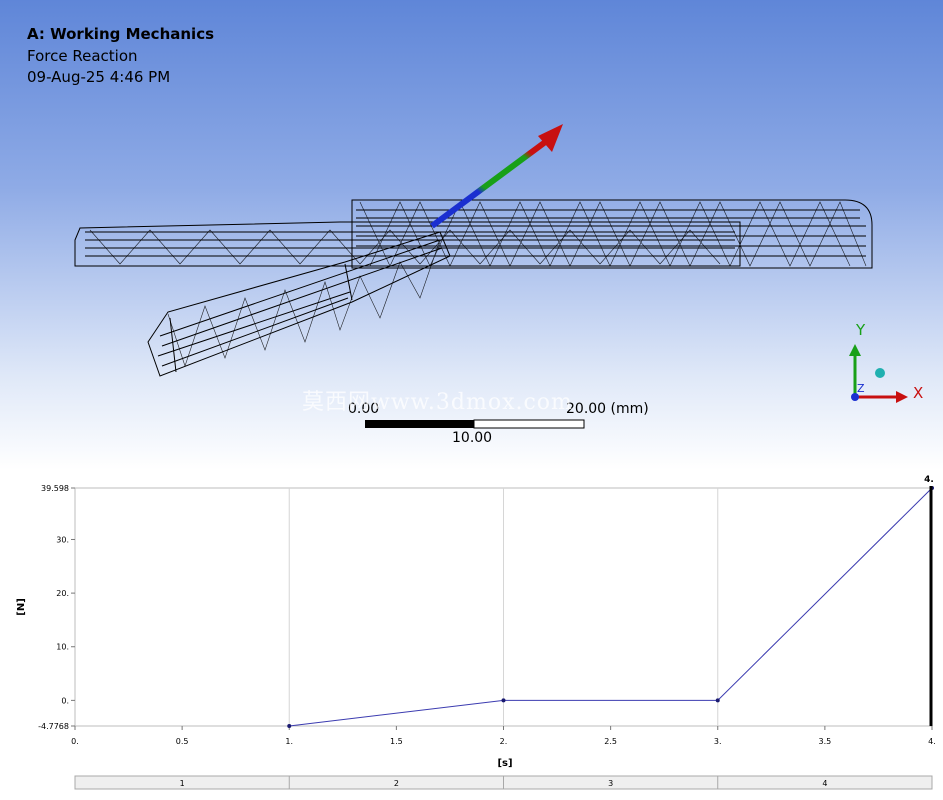 The height and width of the screenshot is (800, 943). I want to click on x-axis-label: [s], so click(504, 763).